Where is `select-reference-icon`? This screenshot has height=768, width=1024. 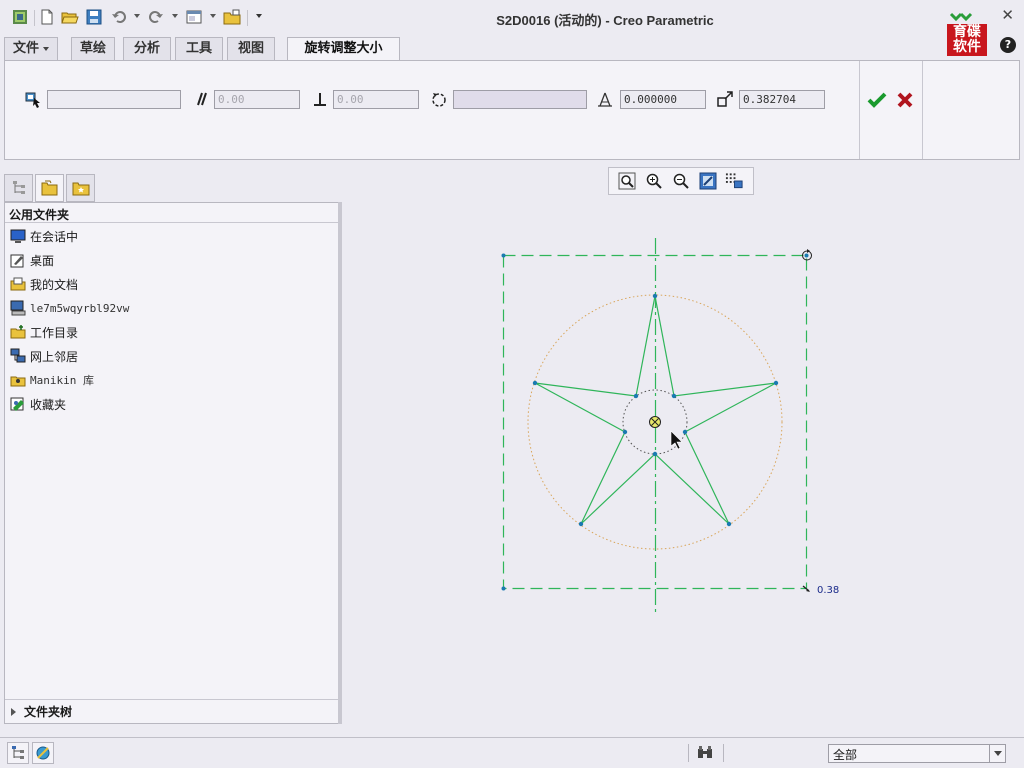 select-reference-icon is located at coordinates (33, 99).